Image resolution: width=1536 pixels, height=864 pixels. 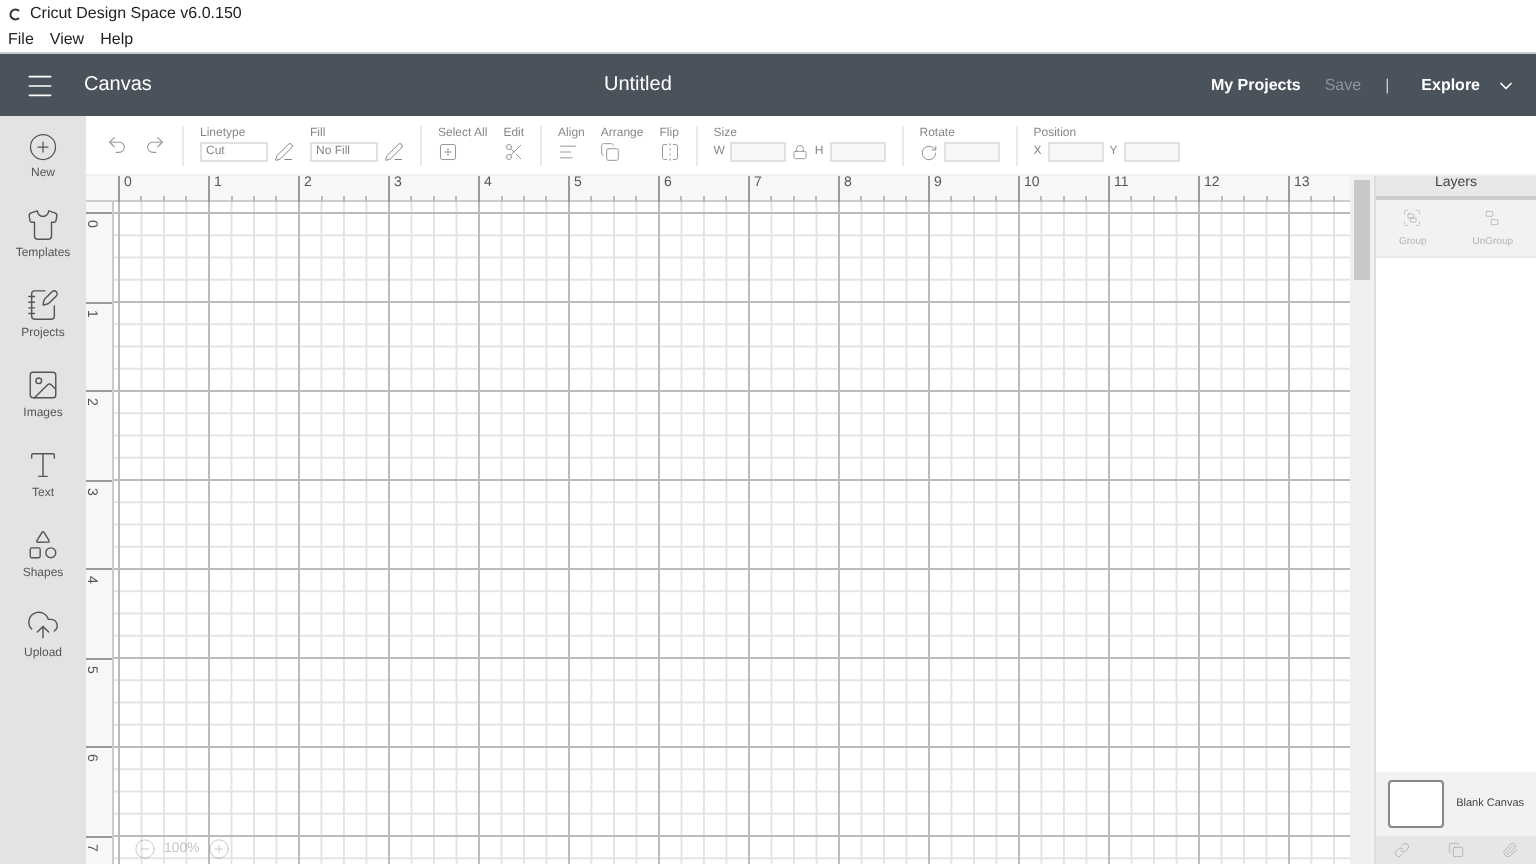 I want to click on upload-icon, so click(x=42, y=625).